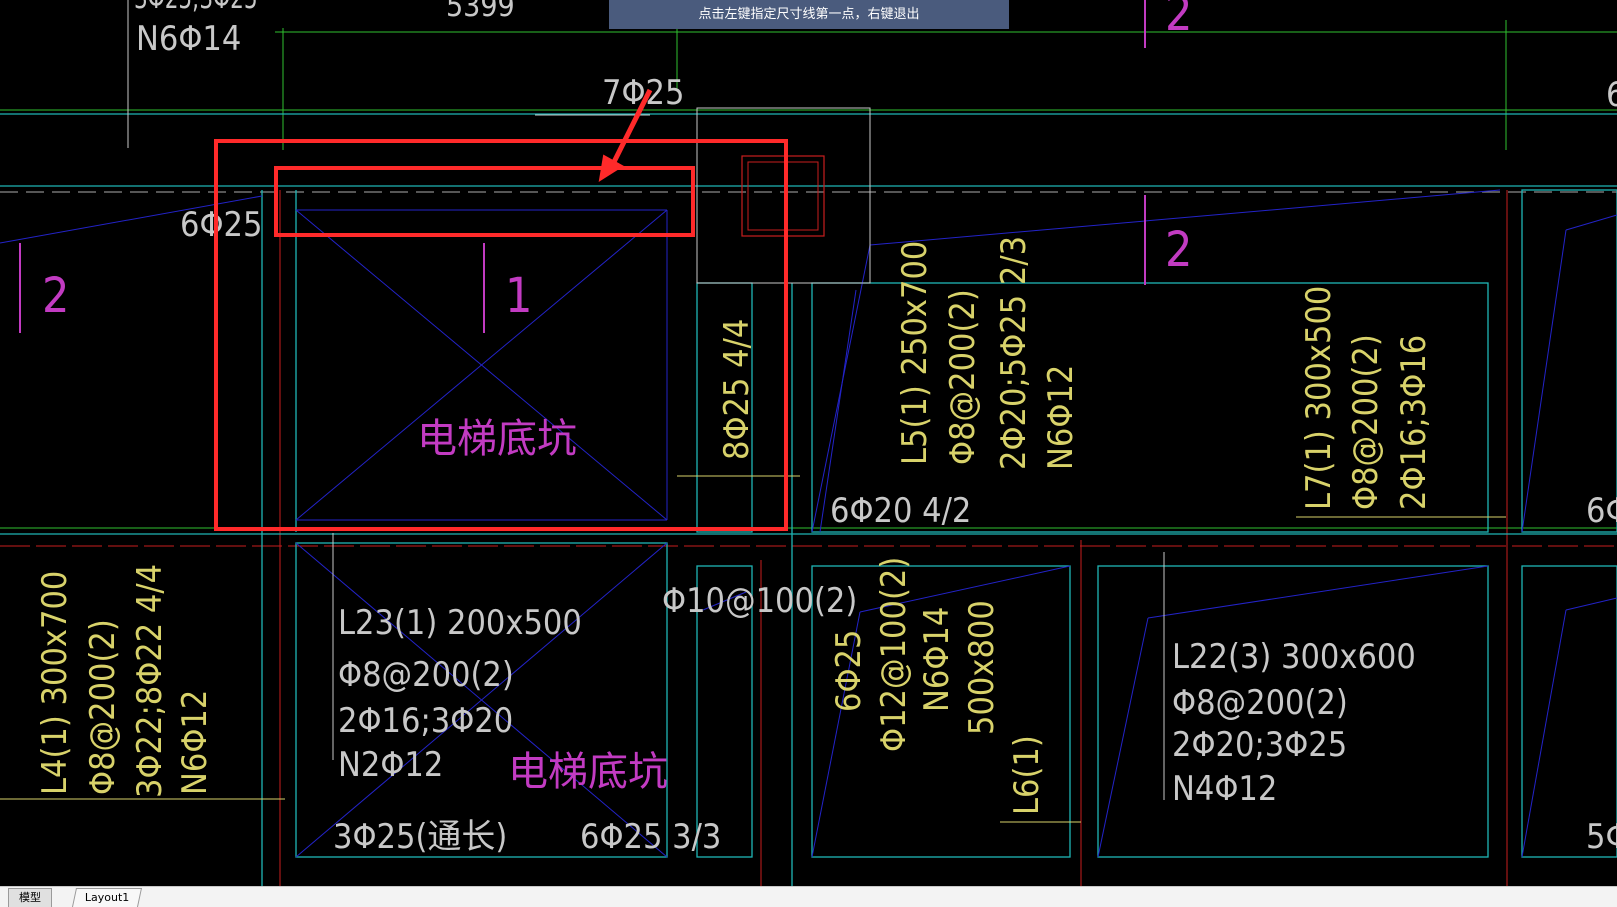 The width and height of the screenshot is (1617, 907). What do you see at coordinates (425, 721) in the screenshot?
I see `text-L23-3: 2Φ16;3Φ20` at bounding box center [425, 721].